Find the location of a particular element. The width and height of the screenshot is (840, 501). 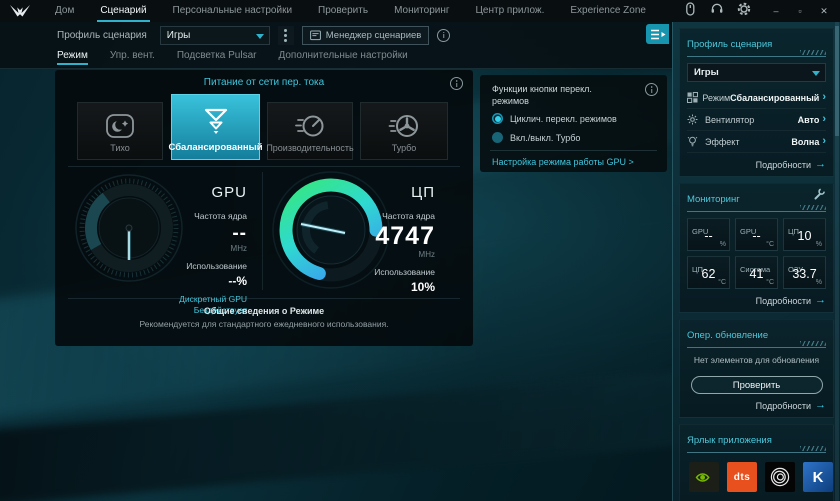

mode-label: Производительность is located at coordinates (310, 148).